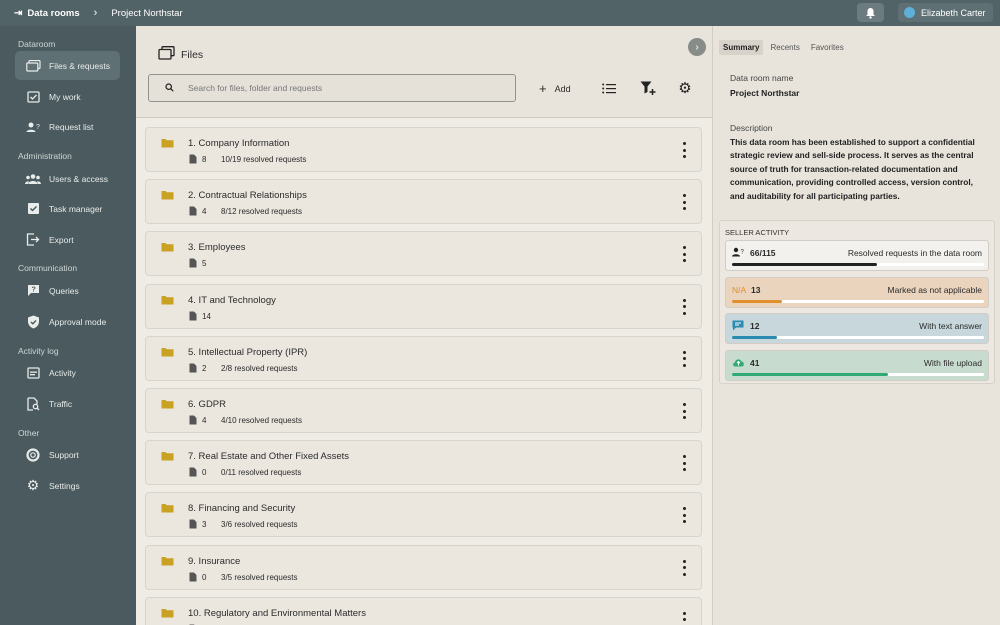  Describe the element at coordinates (685, 88) in the screenshot. I see `settings-button: ⚙` at that location.